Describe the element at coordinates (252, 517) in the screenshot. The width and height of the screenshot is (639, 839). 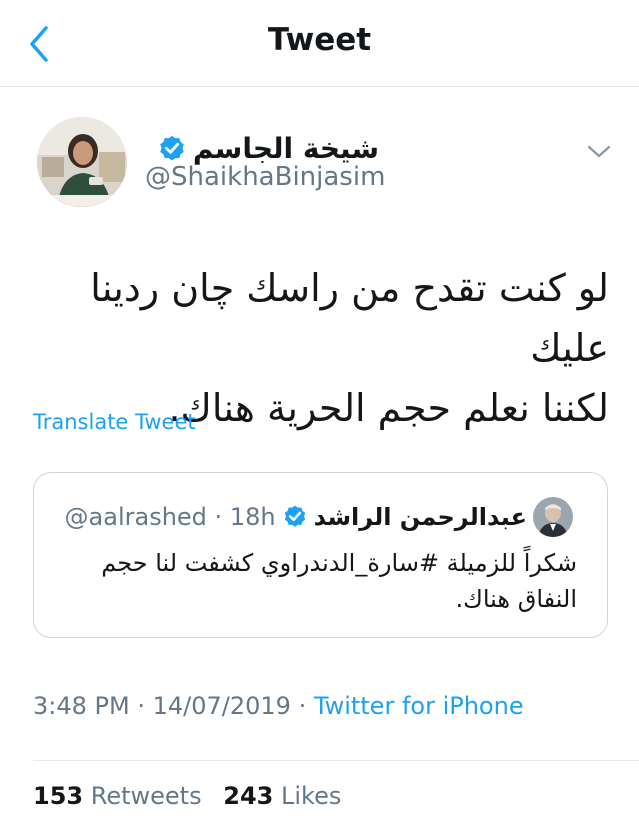
I see `quoted-time: 18h` at that location.